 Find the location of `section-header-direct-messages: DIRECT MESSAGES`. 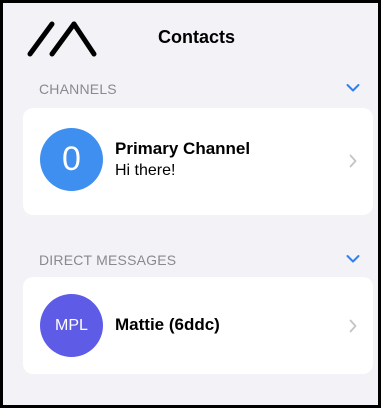

section-header-direct-messages: DIRECT MESSAGES is located at coordinates (190, 261).